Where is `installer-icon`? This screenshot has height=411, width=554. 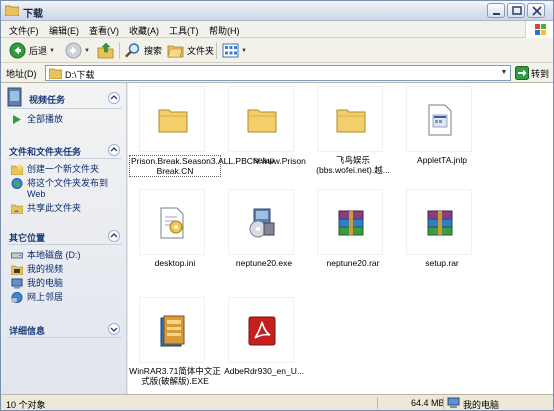 installer-icon is located at coordinates (262, 223).